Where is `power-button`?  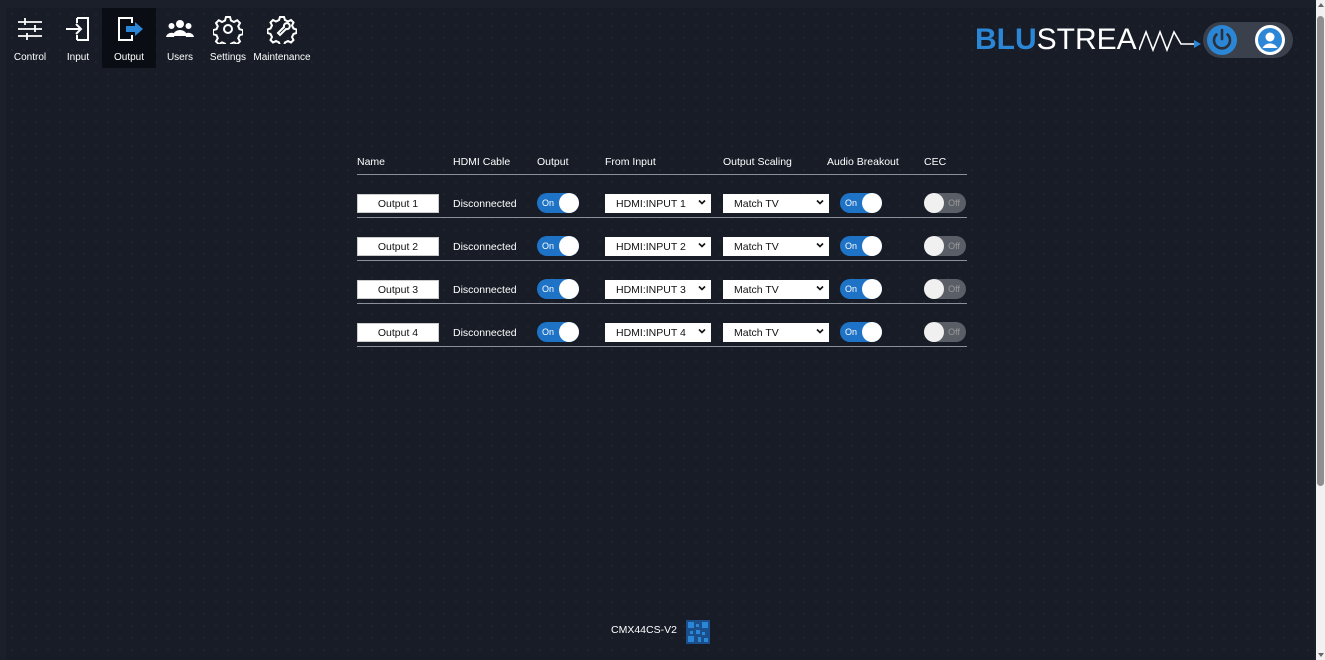 power-button is located at coordinates (1222, 40).